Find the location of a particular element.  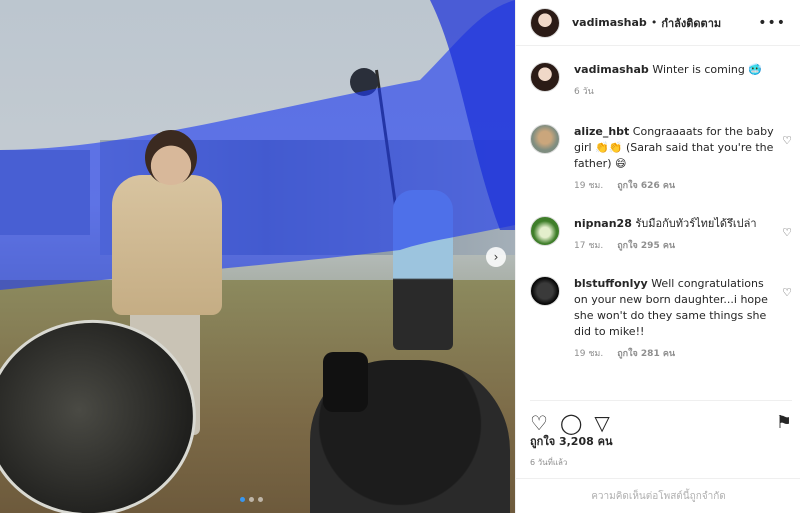

author-username: vadimashab is located at coordinates (609, 22).